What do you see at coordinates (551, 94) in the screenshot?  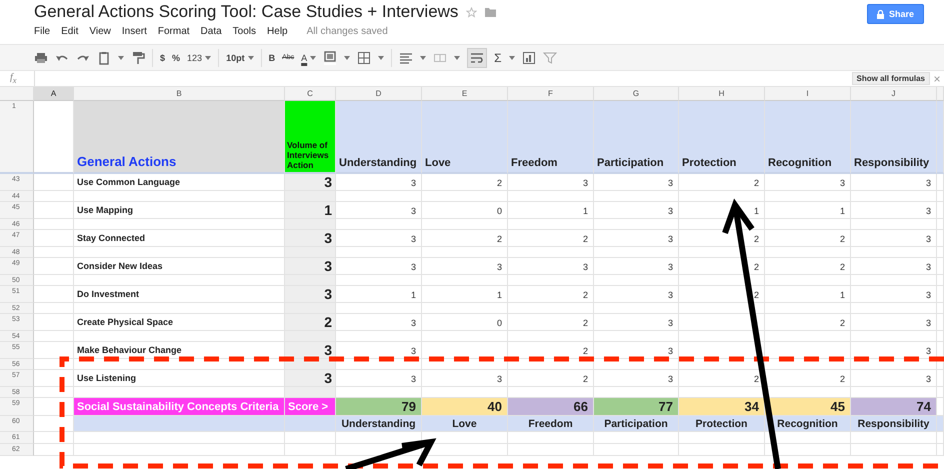 I see `column-header: F` at bounding box center [551, 94].